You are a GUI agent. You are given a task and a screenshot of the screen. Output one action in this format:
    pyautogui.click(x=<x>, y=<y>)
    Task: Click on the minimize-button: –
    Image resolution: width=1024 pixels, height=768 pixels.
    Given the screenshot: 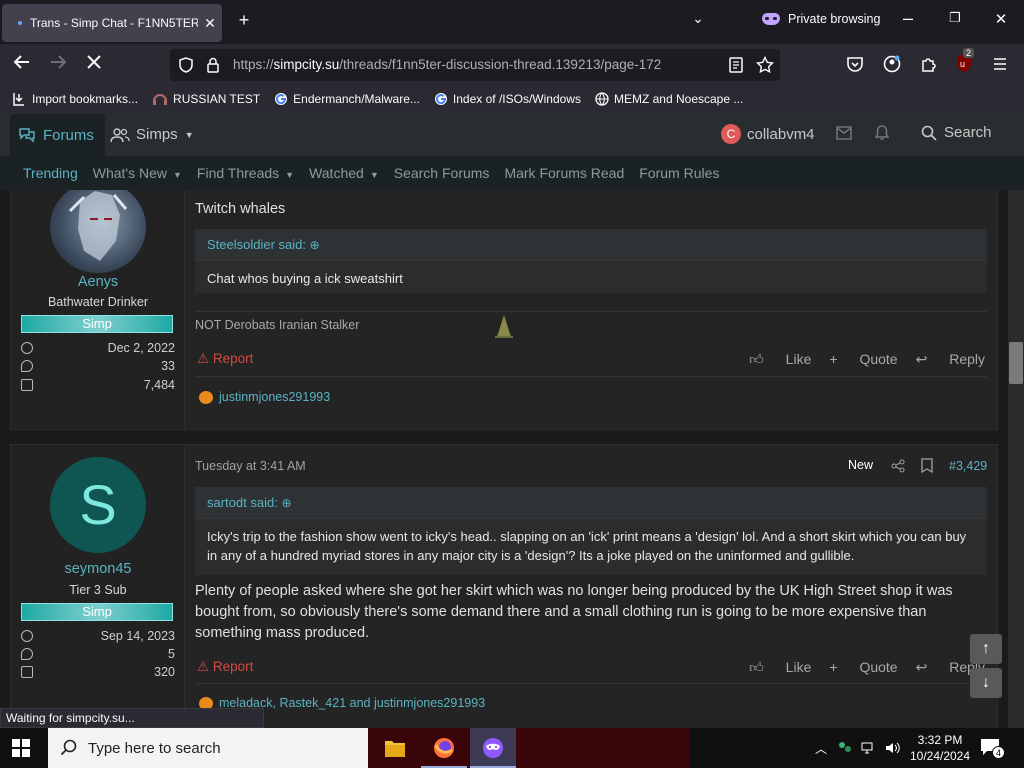 What is the action you would take?
    pyautogui.click(x=908, y=18)
    